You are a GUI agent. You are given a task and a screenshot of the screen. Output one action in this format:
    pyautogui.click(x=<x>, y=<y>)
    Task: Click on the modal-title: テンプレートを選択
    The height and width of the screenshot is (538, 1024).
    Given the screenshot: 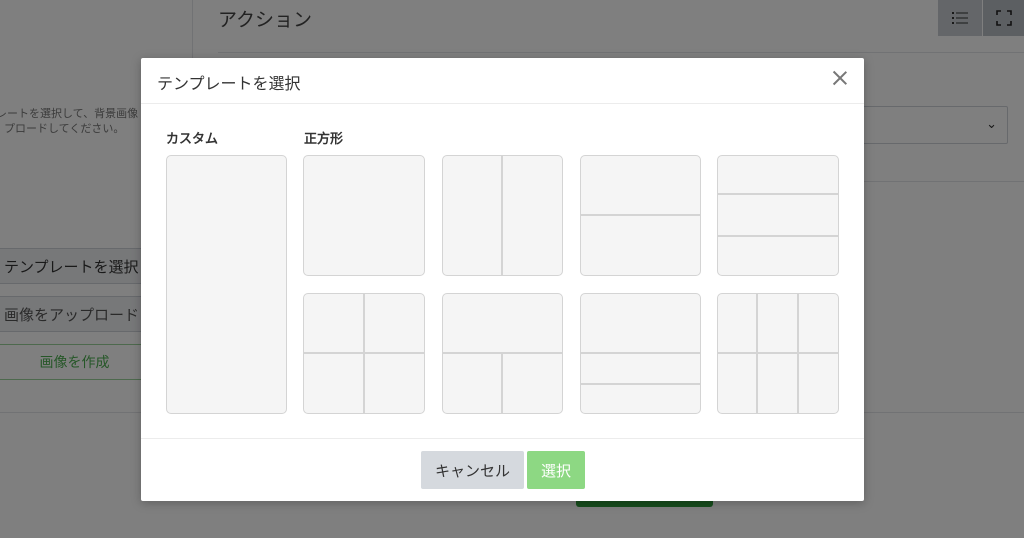 What is the action you would take?
    pyautogui.click(x=229, y=83)
    